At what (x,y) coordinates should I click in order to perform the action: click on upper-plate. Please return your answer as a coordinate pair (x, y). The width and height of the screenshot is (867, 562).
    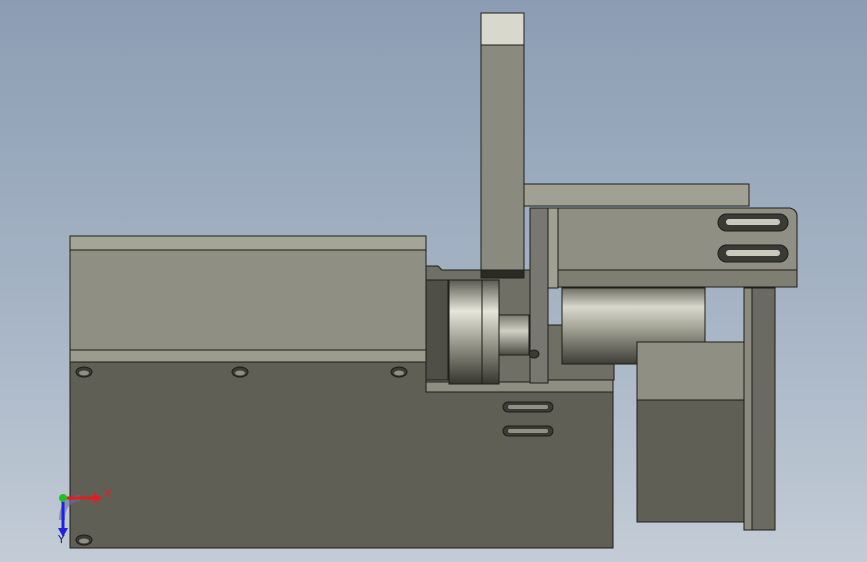
    Looking at the image, I should click on (660, 236).